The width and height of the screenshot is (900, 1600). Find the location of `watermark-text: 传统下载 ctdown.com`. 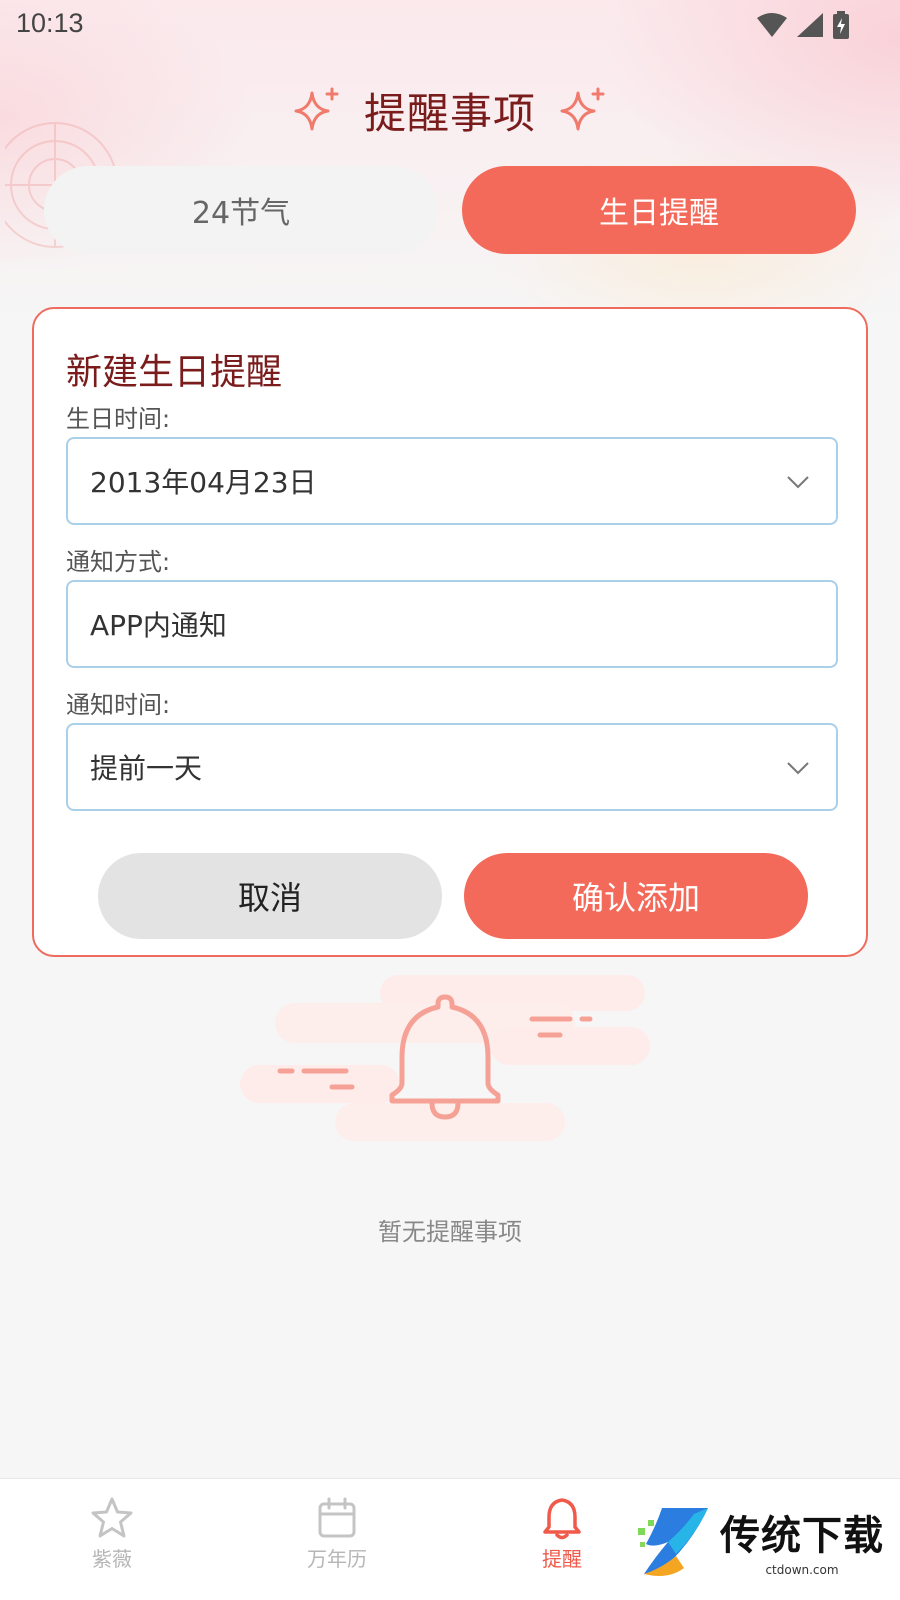

watermark-text: 传统下载 ctdown.com is located at coordinates (802, 1540).